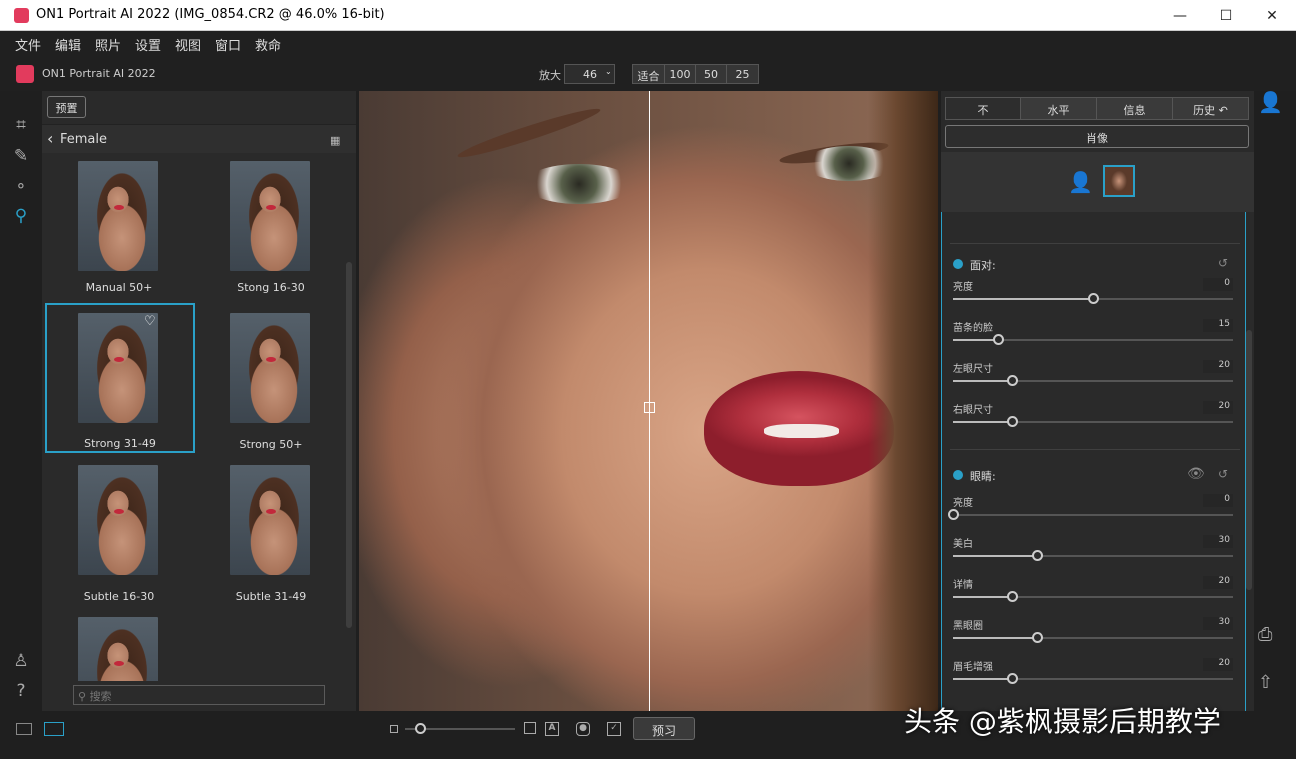 This screenshot has height=759, width=1296. I want to click on portrait-header: 肖像, so click(1097, 136).